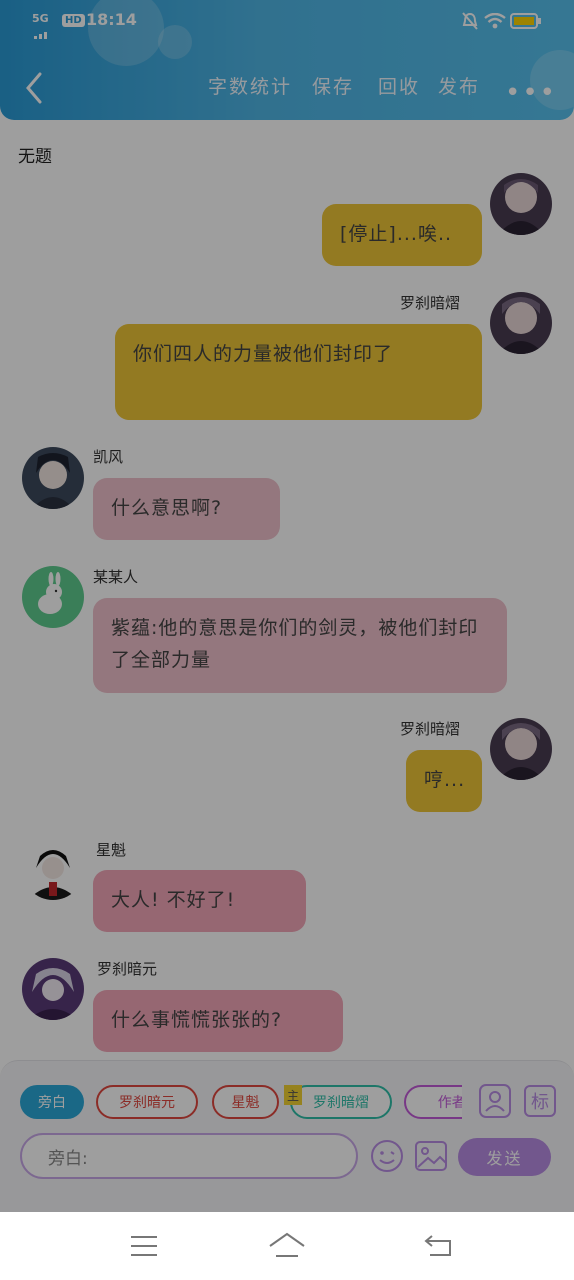 The height and width of the screenshot is (1280, 574). What do you see at coordinates (127, 969) in the screenshot?
I see `sender-name: 罗刹暗元` at bounding box center [127, 969].